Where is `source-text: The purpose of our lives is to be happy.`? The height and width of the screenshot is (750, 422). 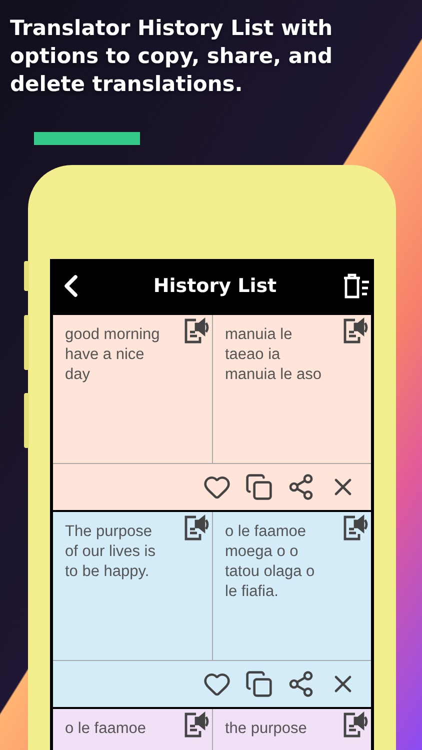
source-text: The purpose of our lives is to be happy. is located at coordinates (110, 552).